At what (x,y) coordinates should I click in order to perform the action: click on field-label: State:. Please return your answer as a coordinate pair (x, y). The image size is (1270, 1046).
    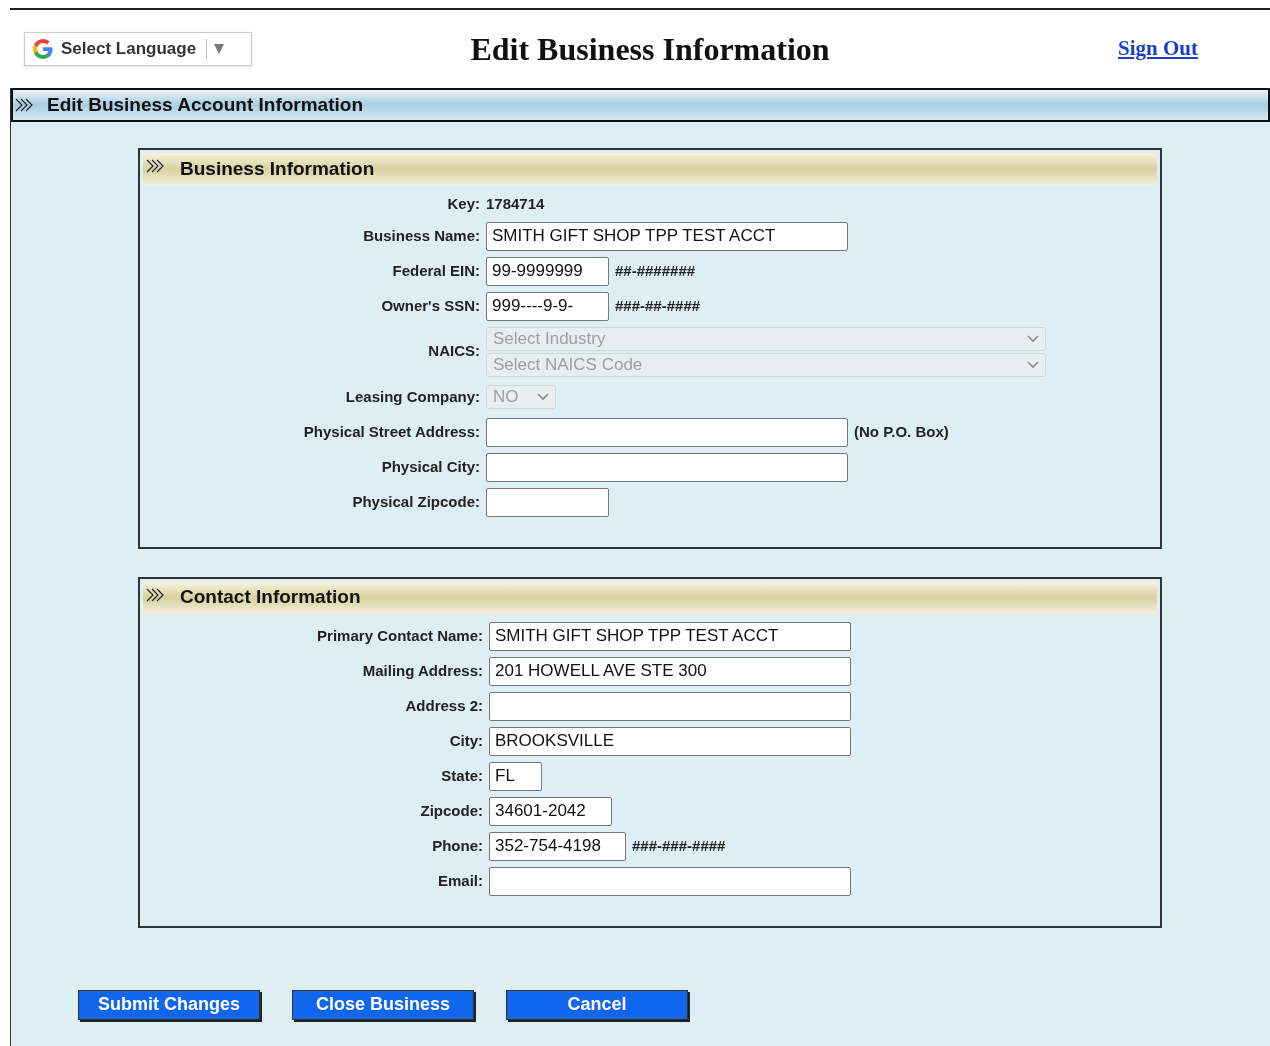
    Looking at the image, I should click on (462, 775).